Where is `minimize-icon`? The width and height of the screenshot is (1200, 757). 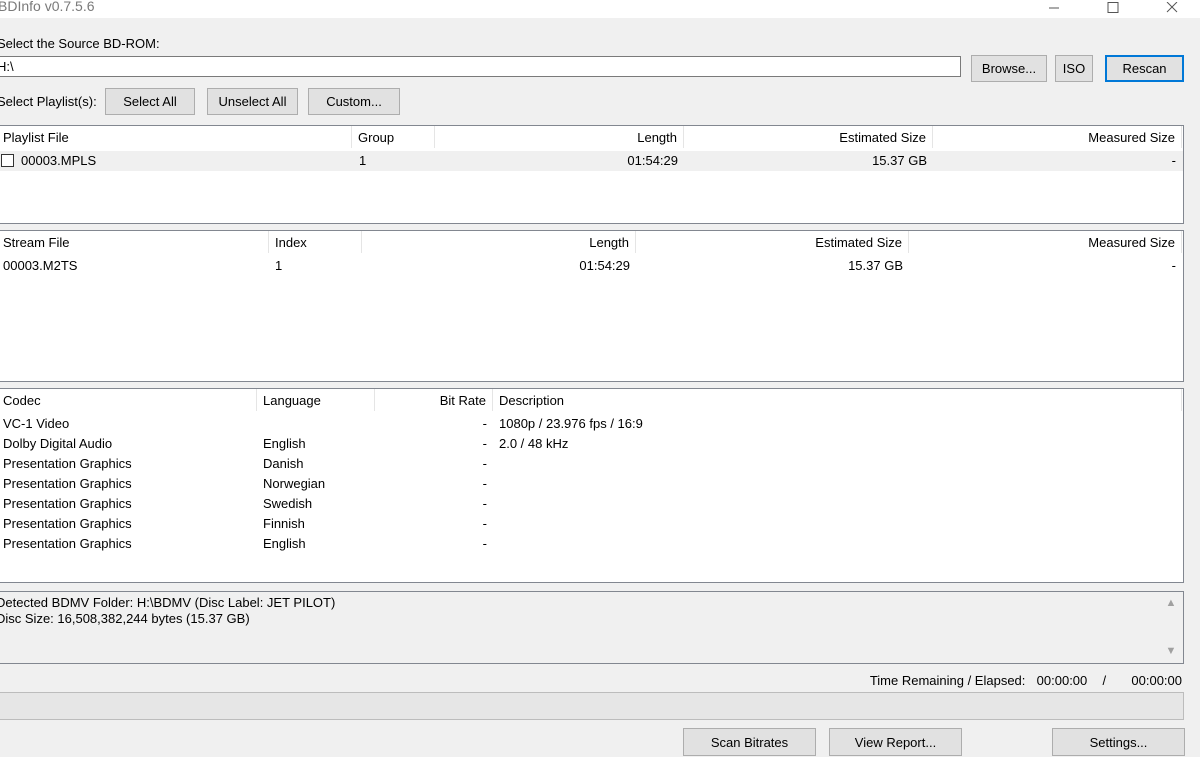 minimize-icon is located at coordinates (1054, 8).